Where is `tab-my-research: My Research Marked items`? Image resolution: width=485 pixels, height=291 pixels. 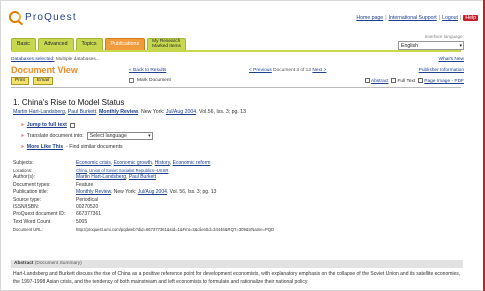
tab-my-research: My Research Marked items is located at coordinates (166, 44).